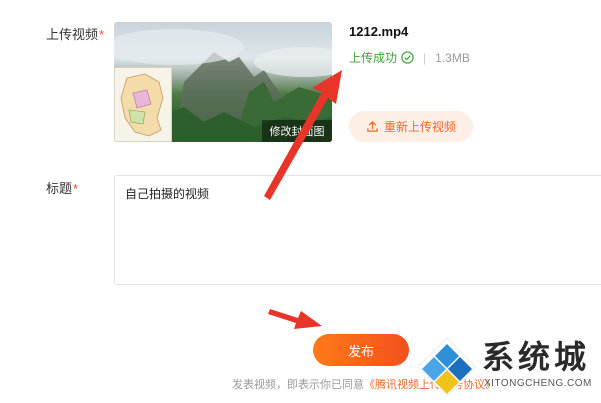  I want to click on watermark-sub: XITONGCHENG.COM, so click(538, 383).